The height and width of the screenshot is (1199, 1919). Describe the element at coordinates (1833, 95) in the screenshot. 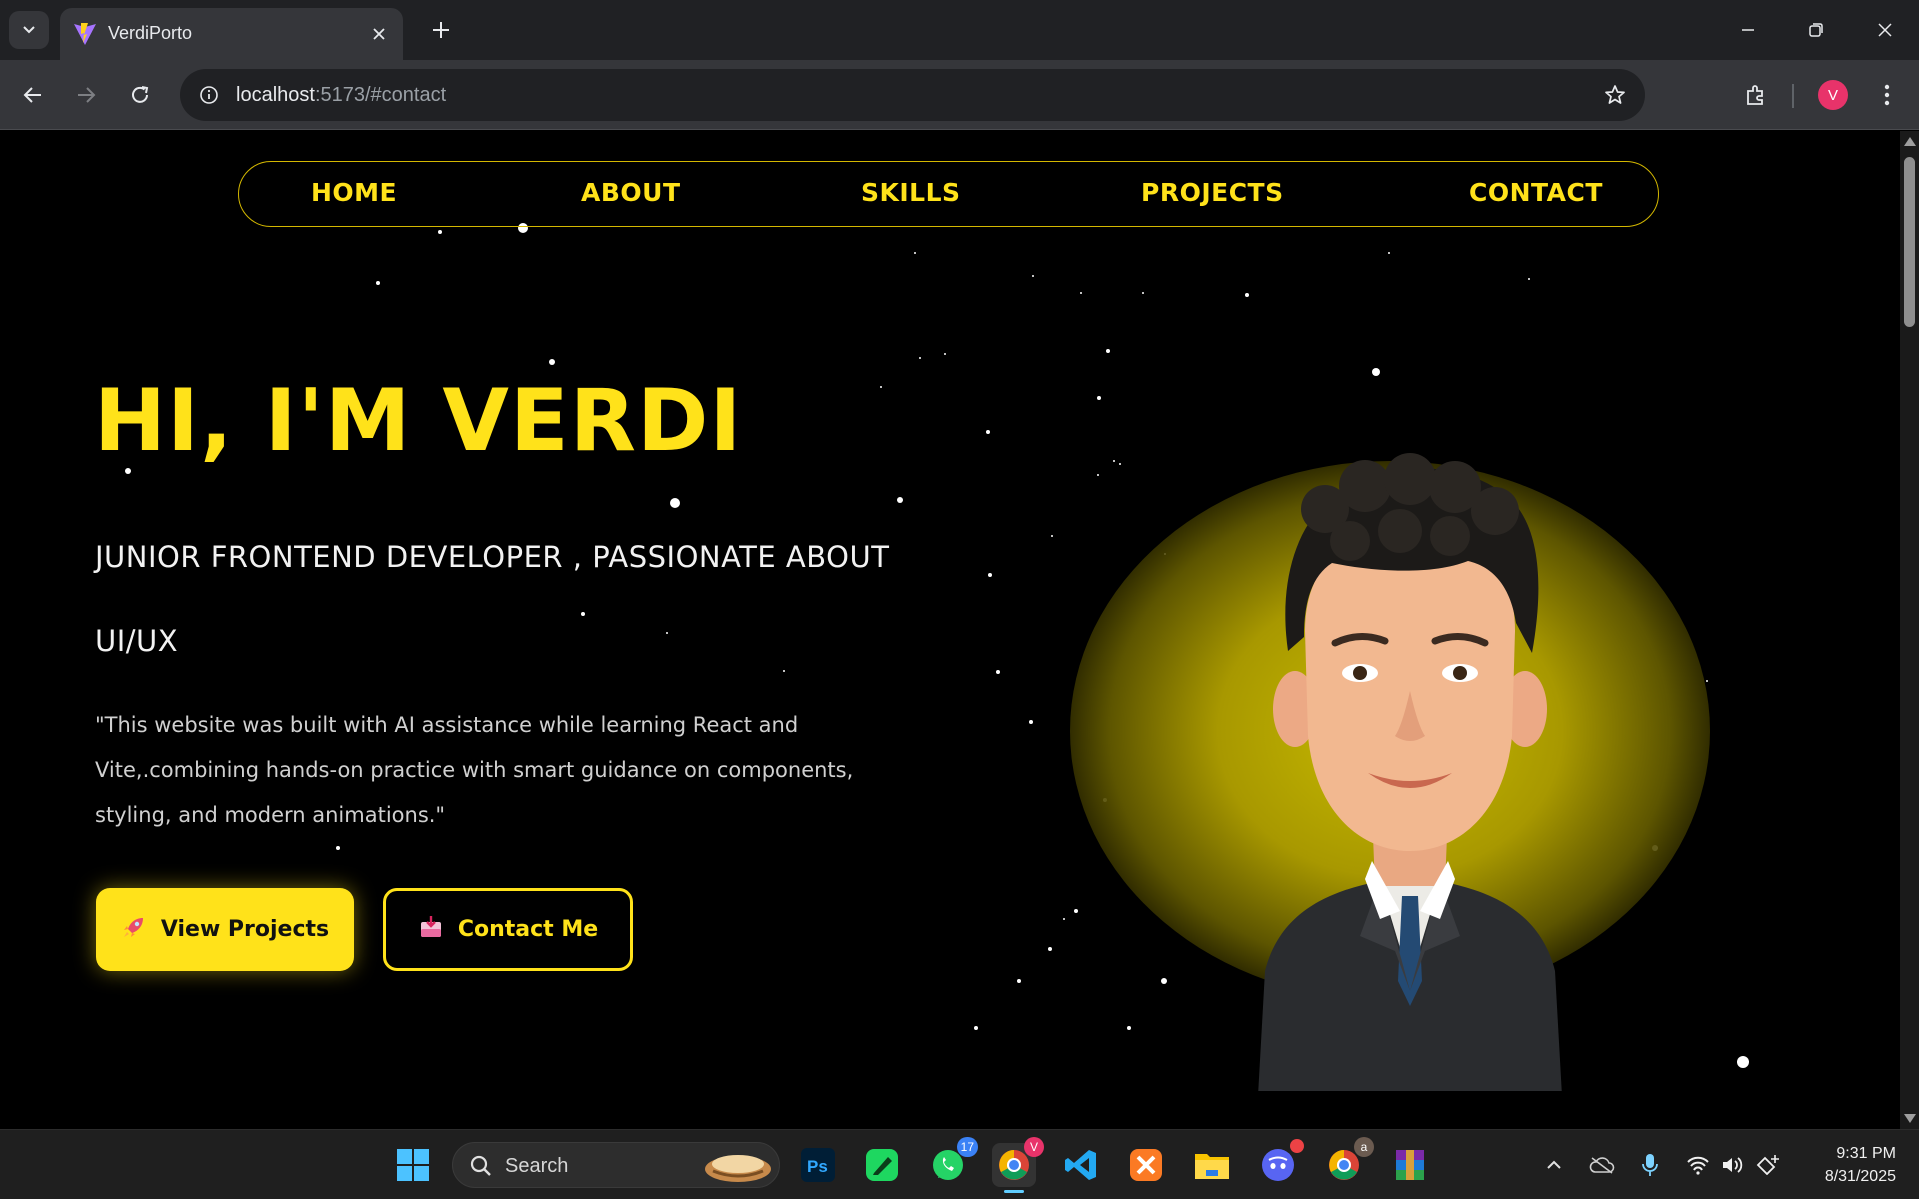

I see `profile-avatar: V` at that location.